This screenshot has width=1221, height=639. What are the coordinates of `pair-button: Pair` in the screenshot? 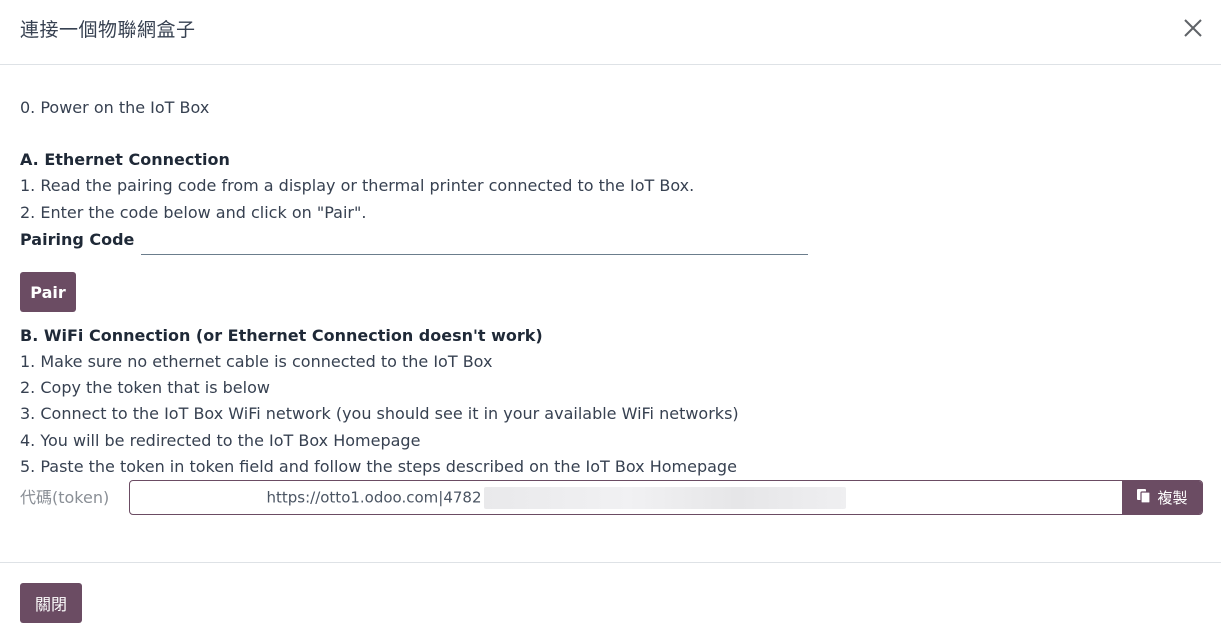 It's located at (48, 292).